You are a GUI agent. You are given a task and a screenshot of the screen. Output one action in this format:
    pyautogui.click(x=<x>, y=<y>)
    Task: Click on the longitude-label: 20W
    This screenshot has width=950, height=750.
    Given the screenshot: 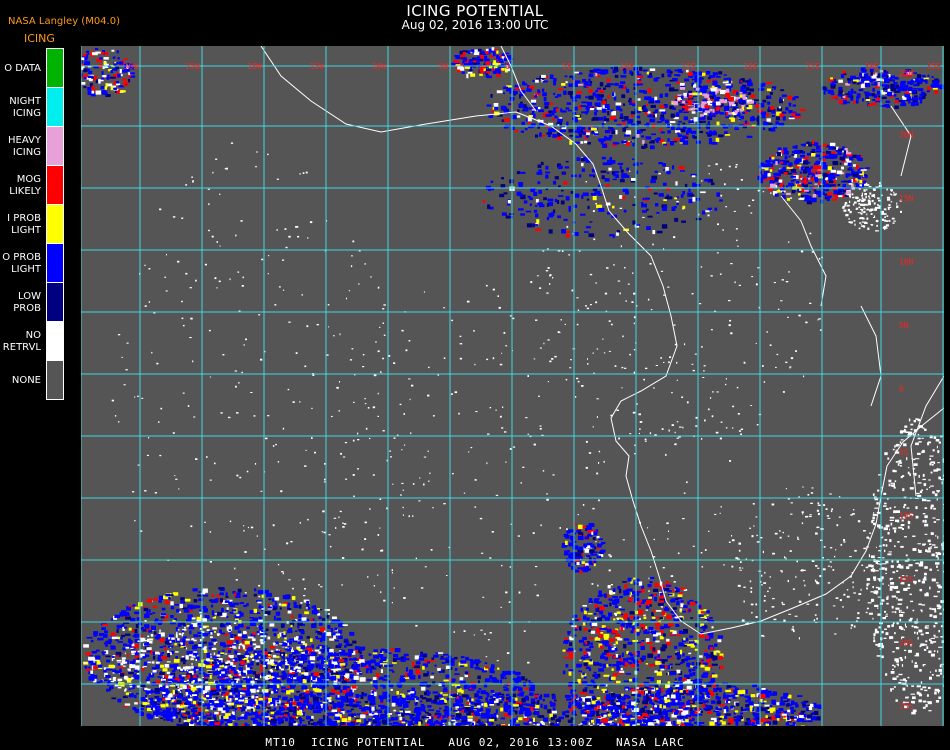 What is the action you would take?
    pyautogui.click(x=255, y=66)
    